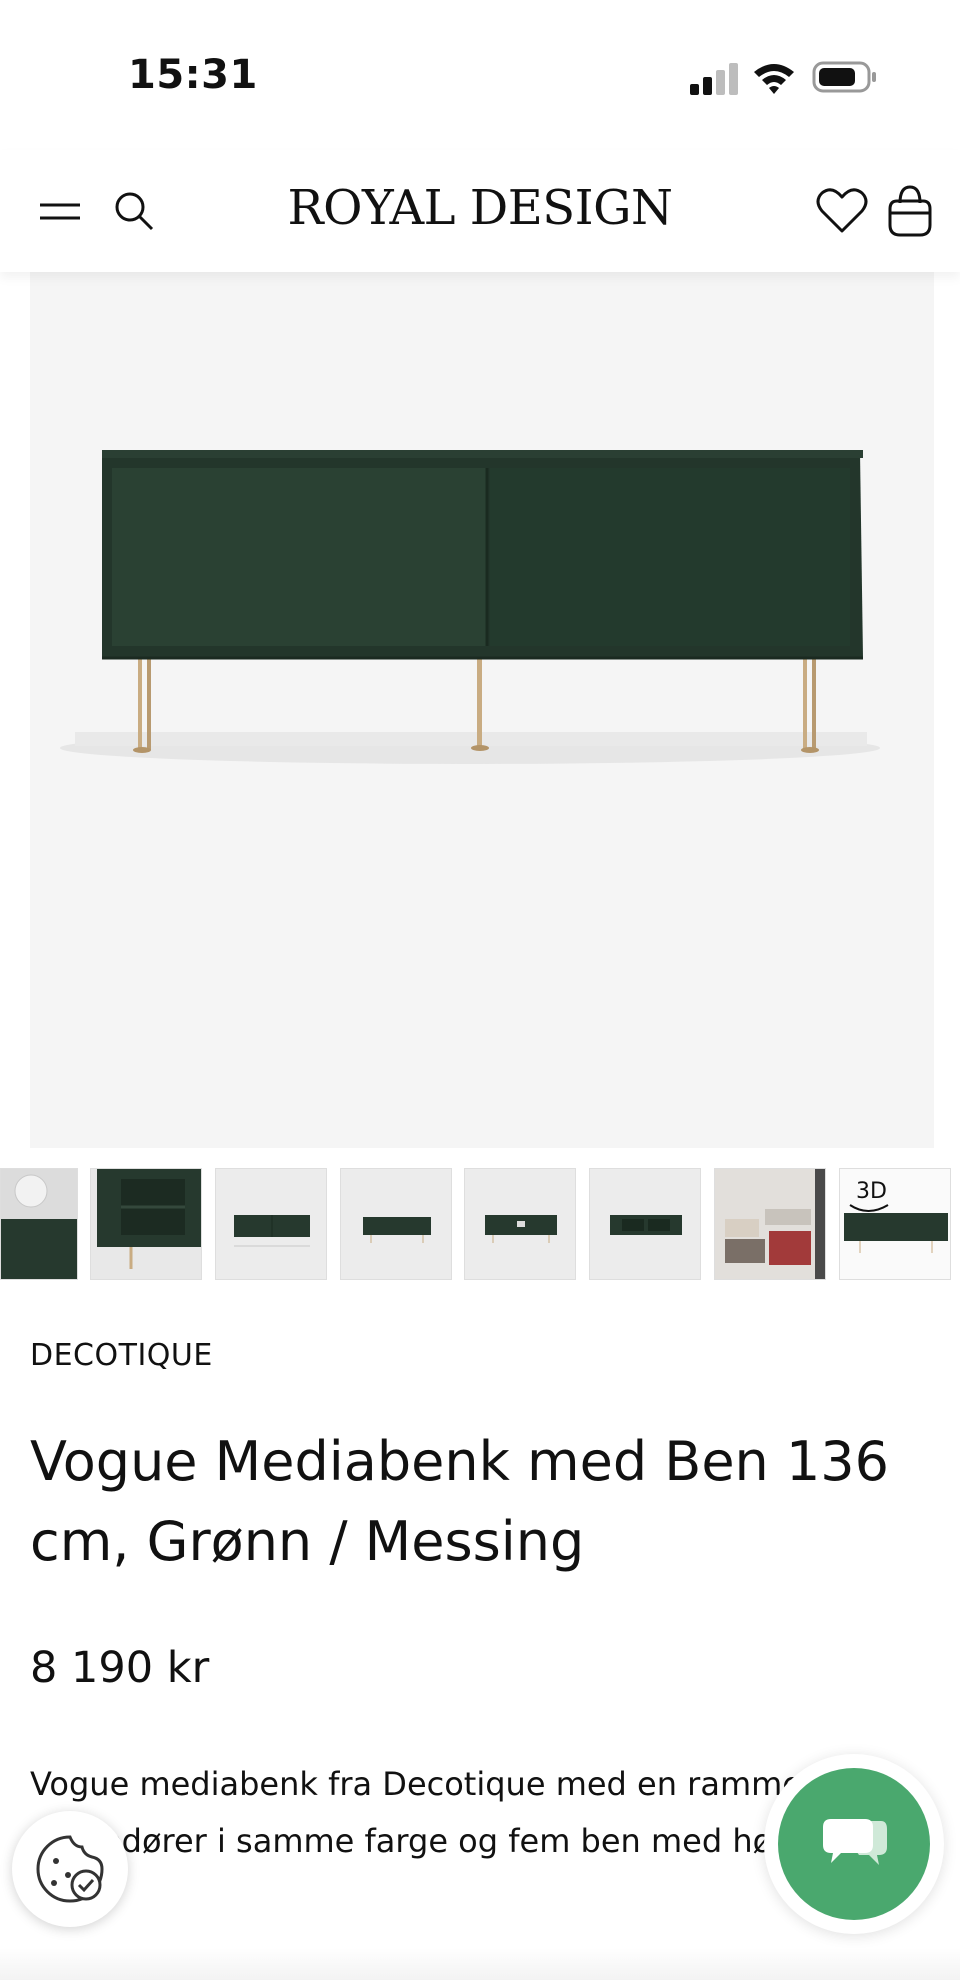 This screenshot has width=960, height=1980. Describe the element at coordinates (480, 75) in the screenshot. I see `status-bar: 15:31` at that location.